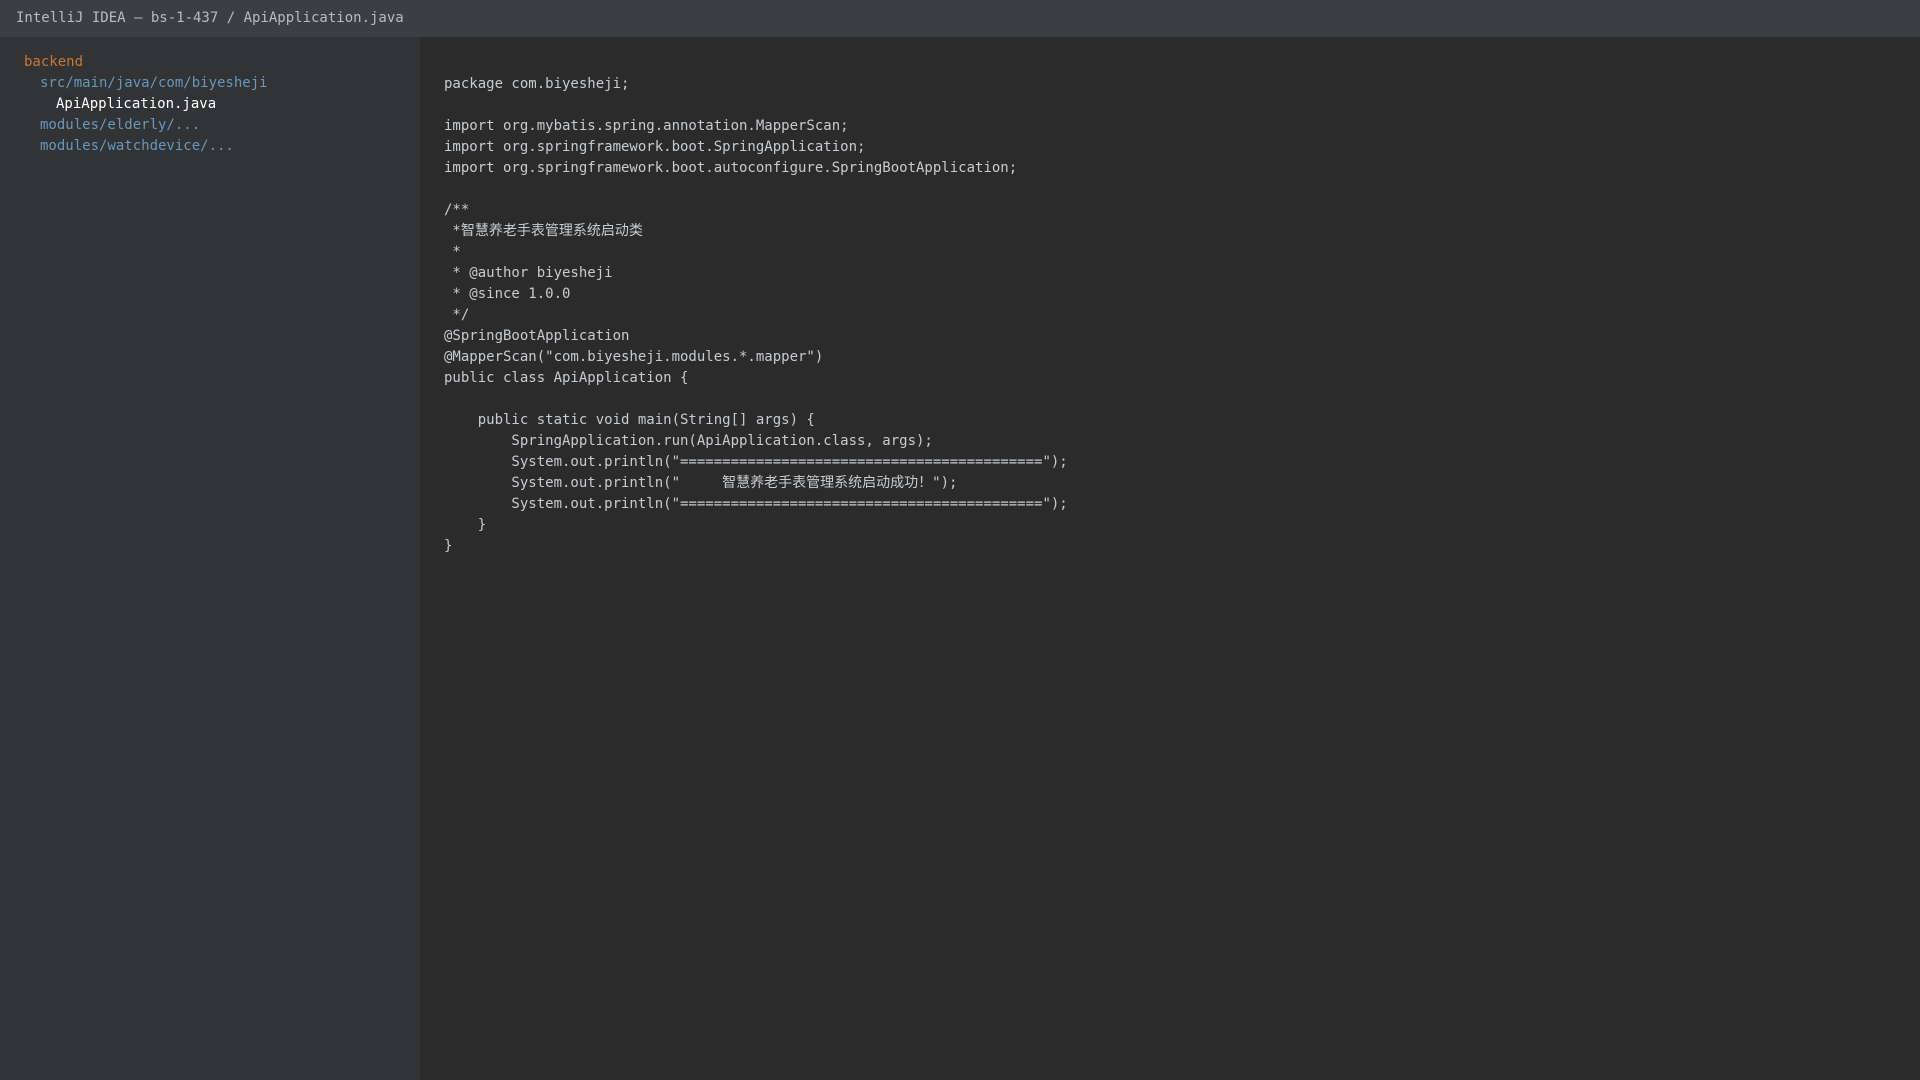 The height and width of the screenshot is (1080, 1920). I want to click on code-line: * @author biyesheji, so click(528, 273).